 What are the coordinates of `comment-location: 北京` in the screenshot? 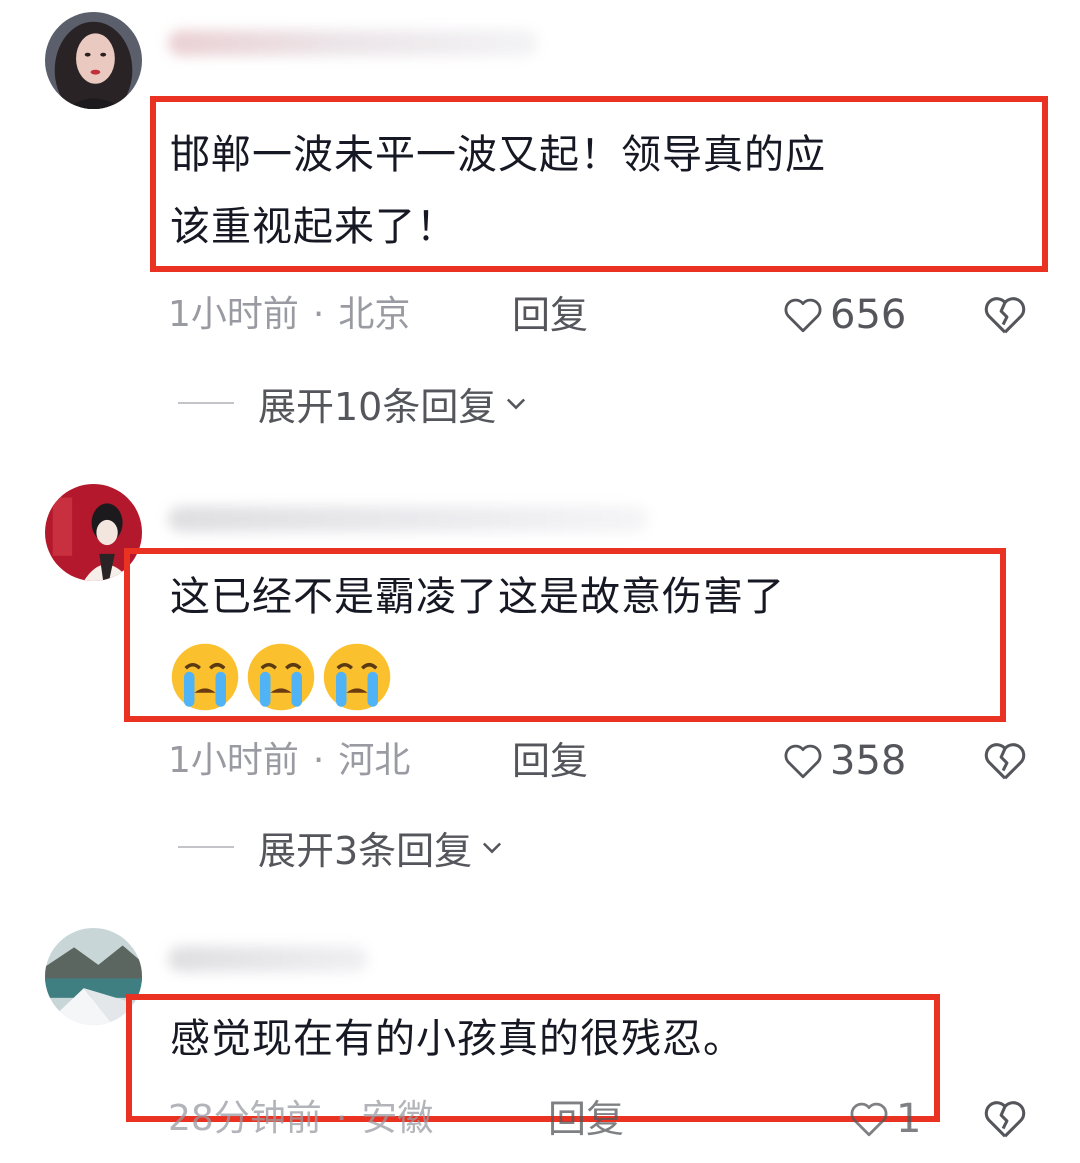 It's located at (374, 314).